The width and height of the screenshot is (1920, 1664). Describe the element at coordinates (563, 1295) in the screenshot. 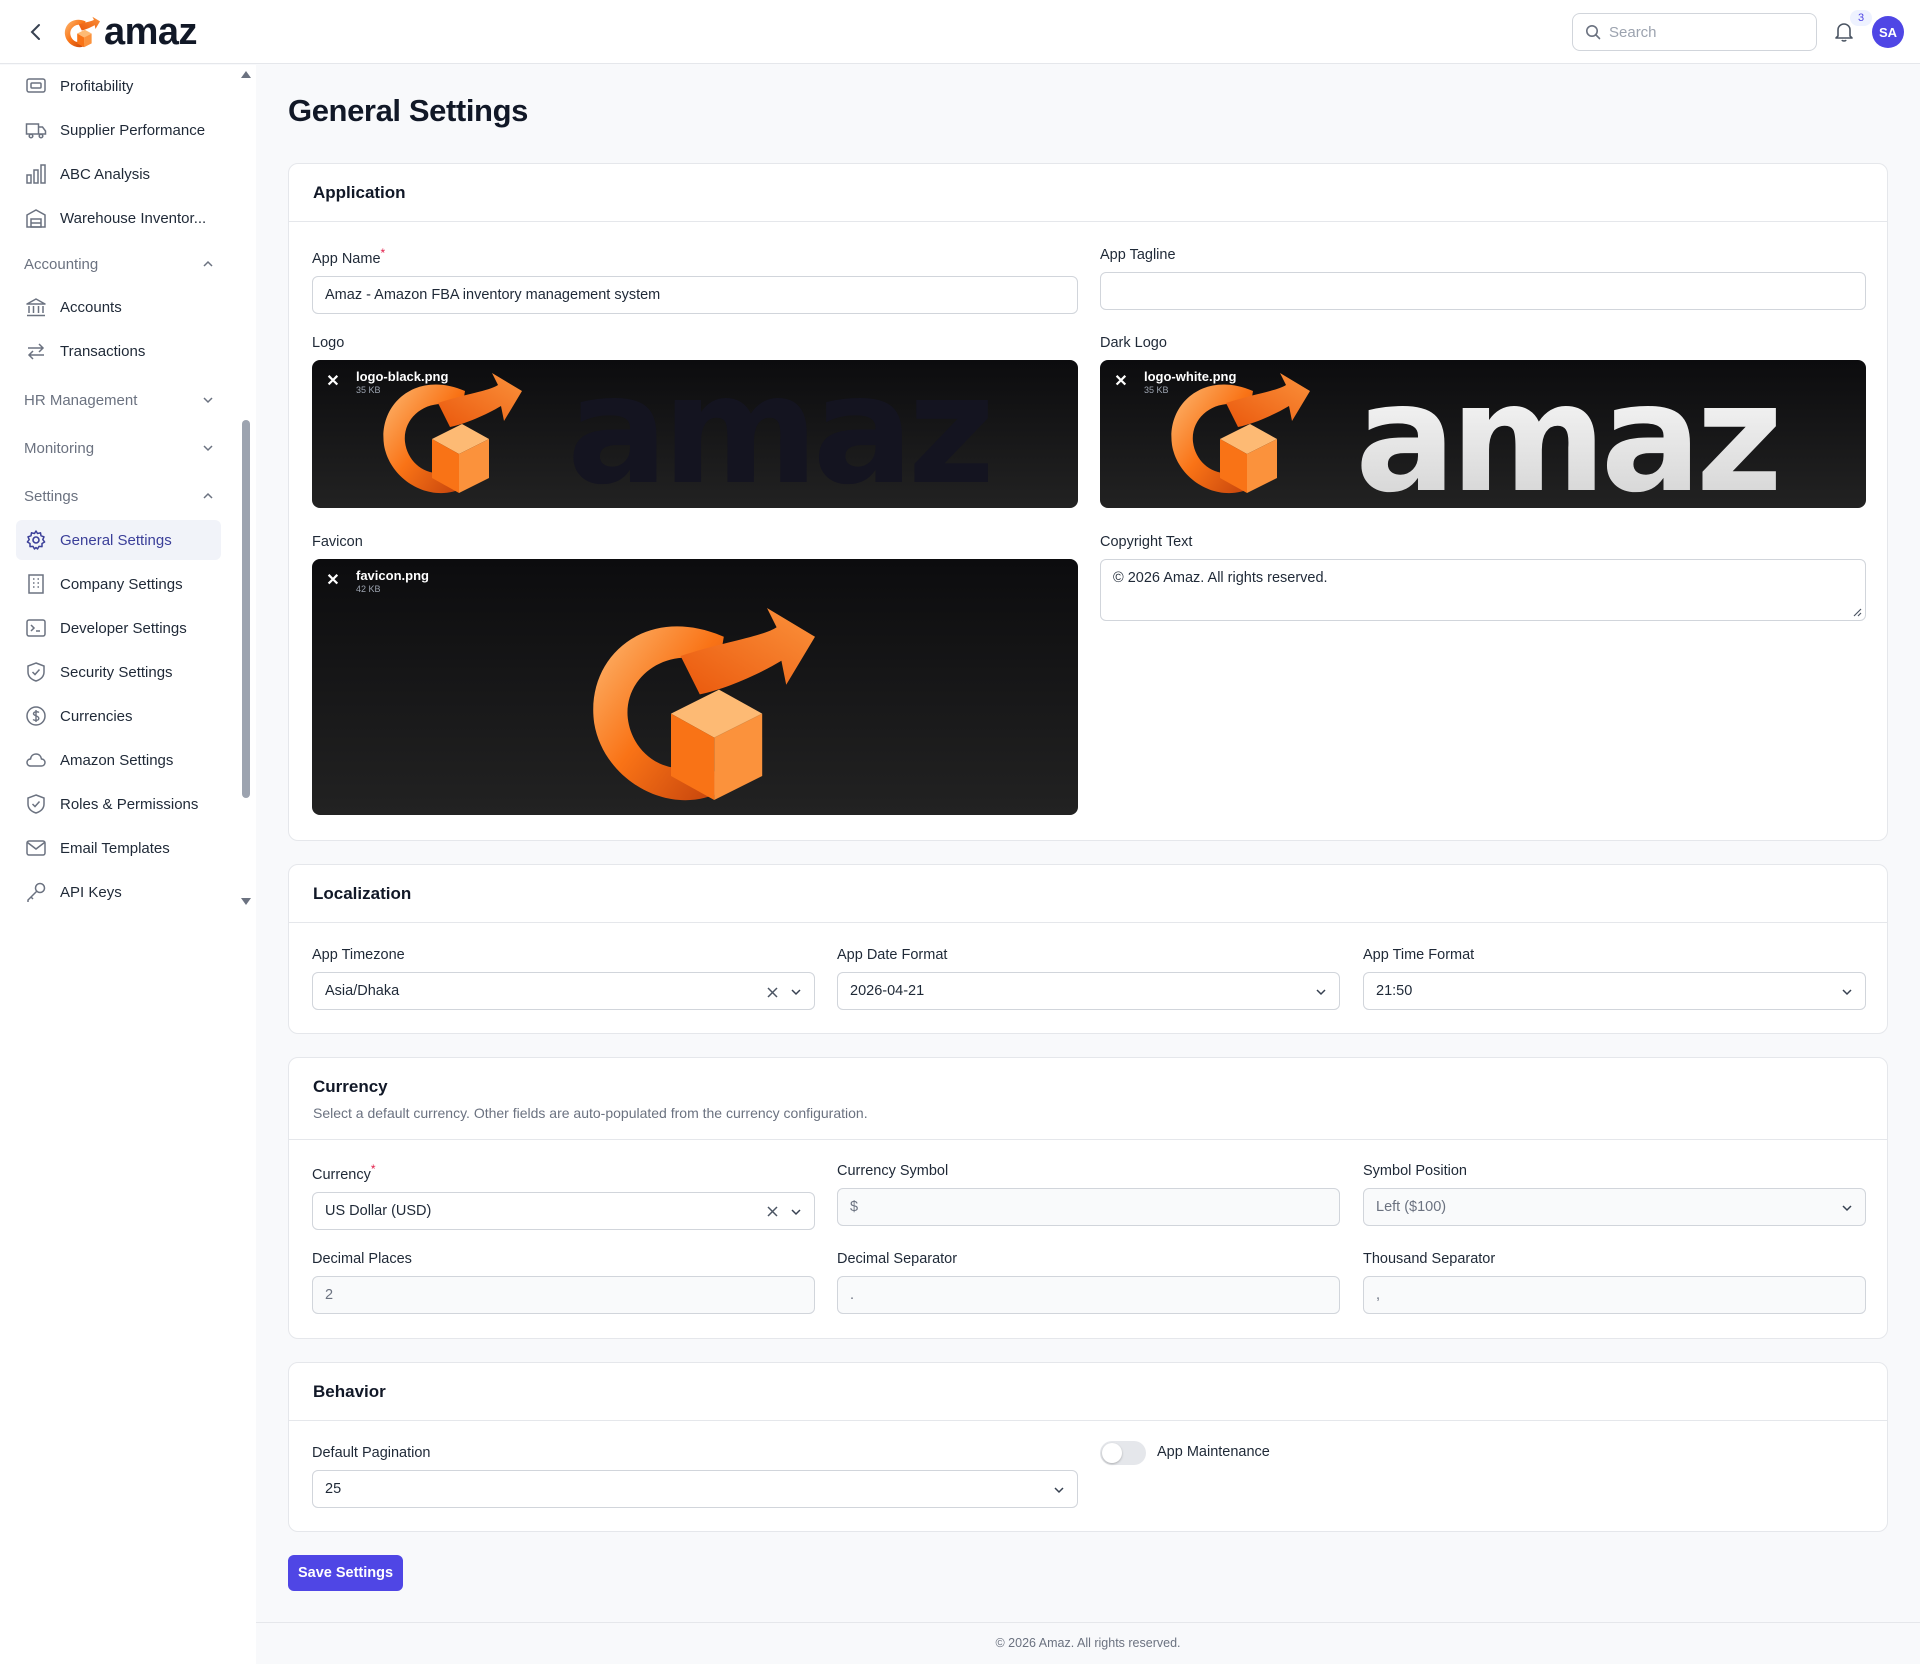

I see `decimal-places-input: 2` at that location.